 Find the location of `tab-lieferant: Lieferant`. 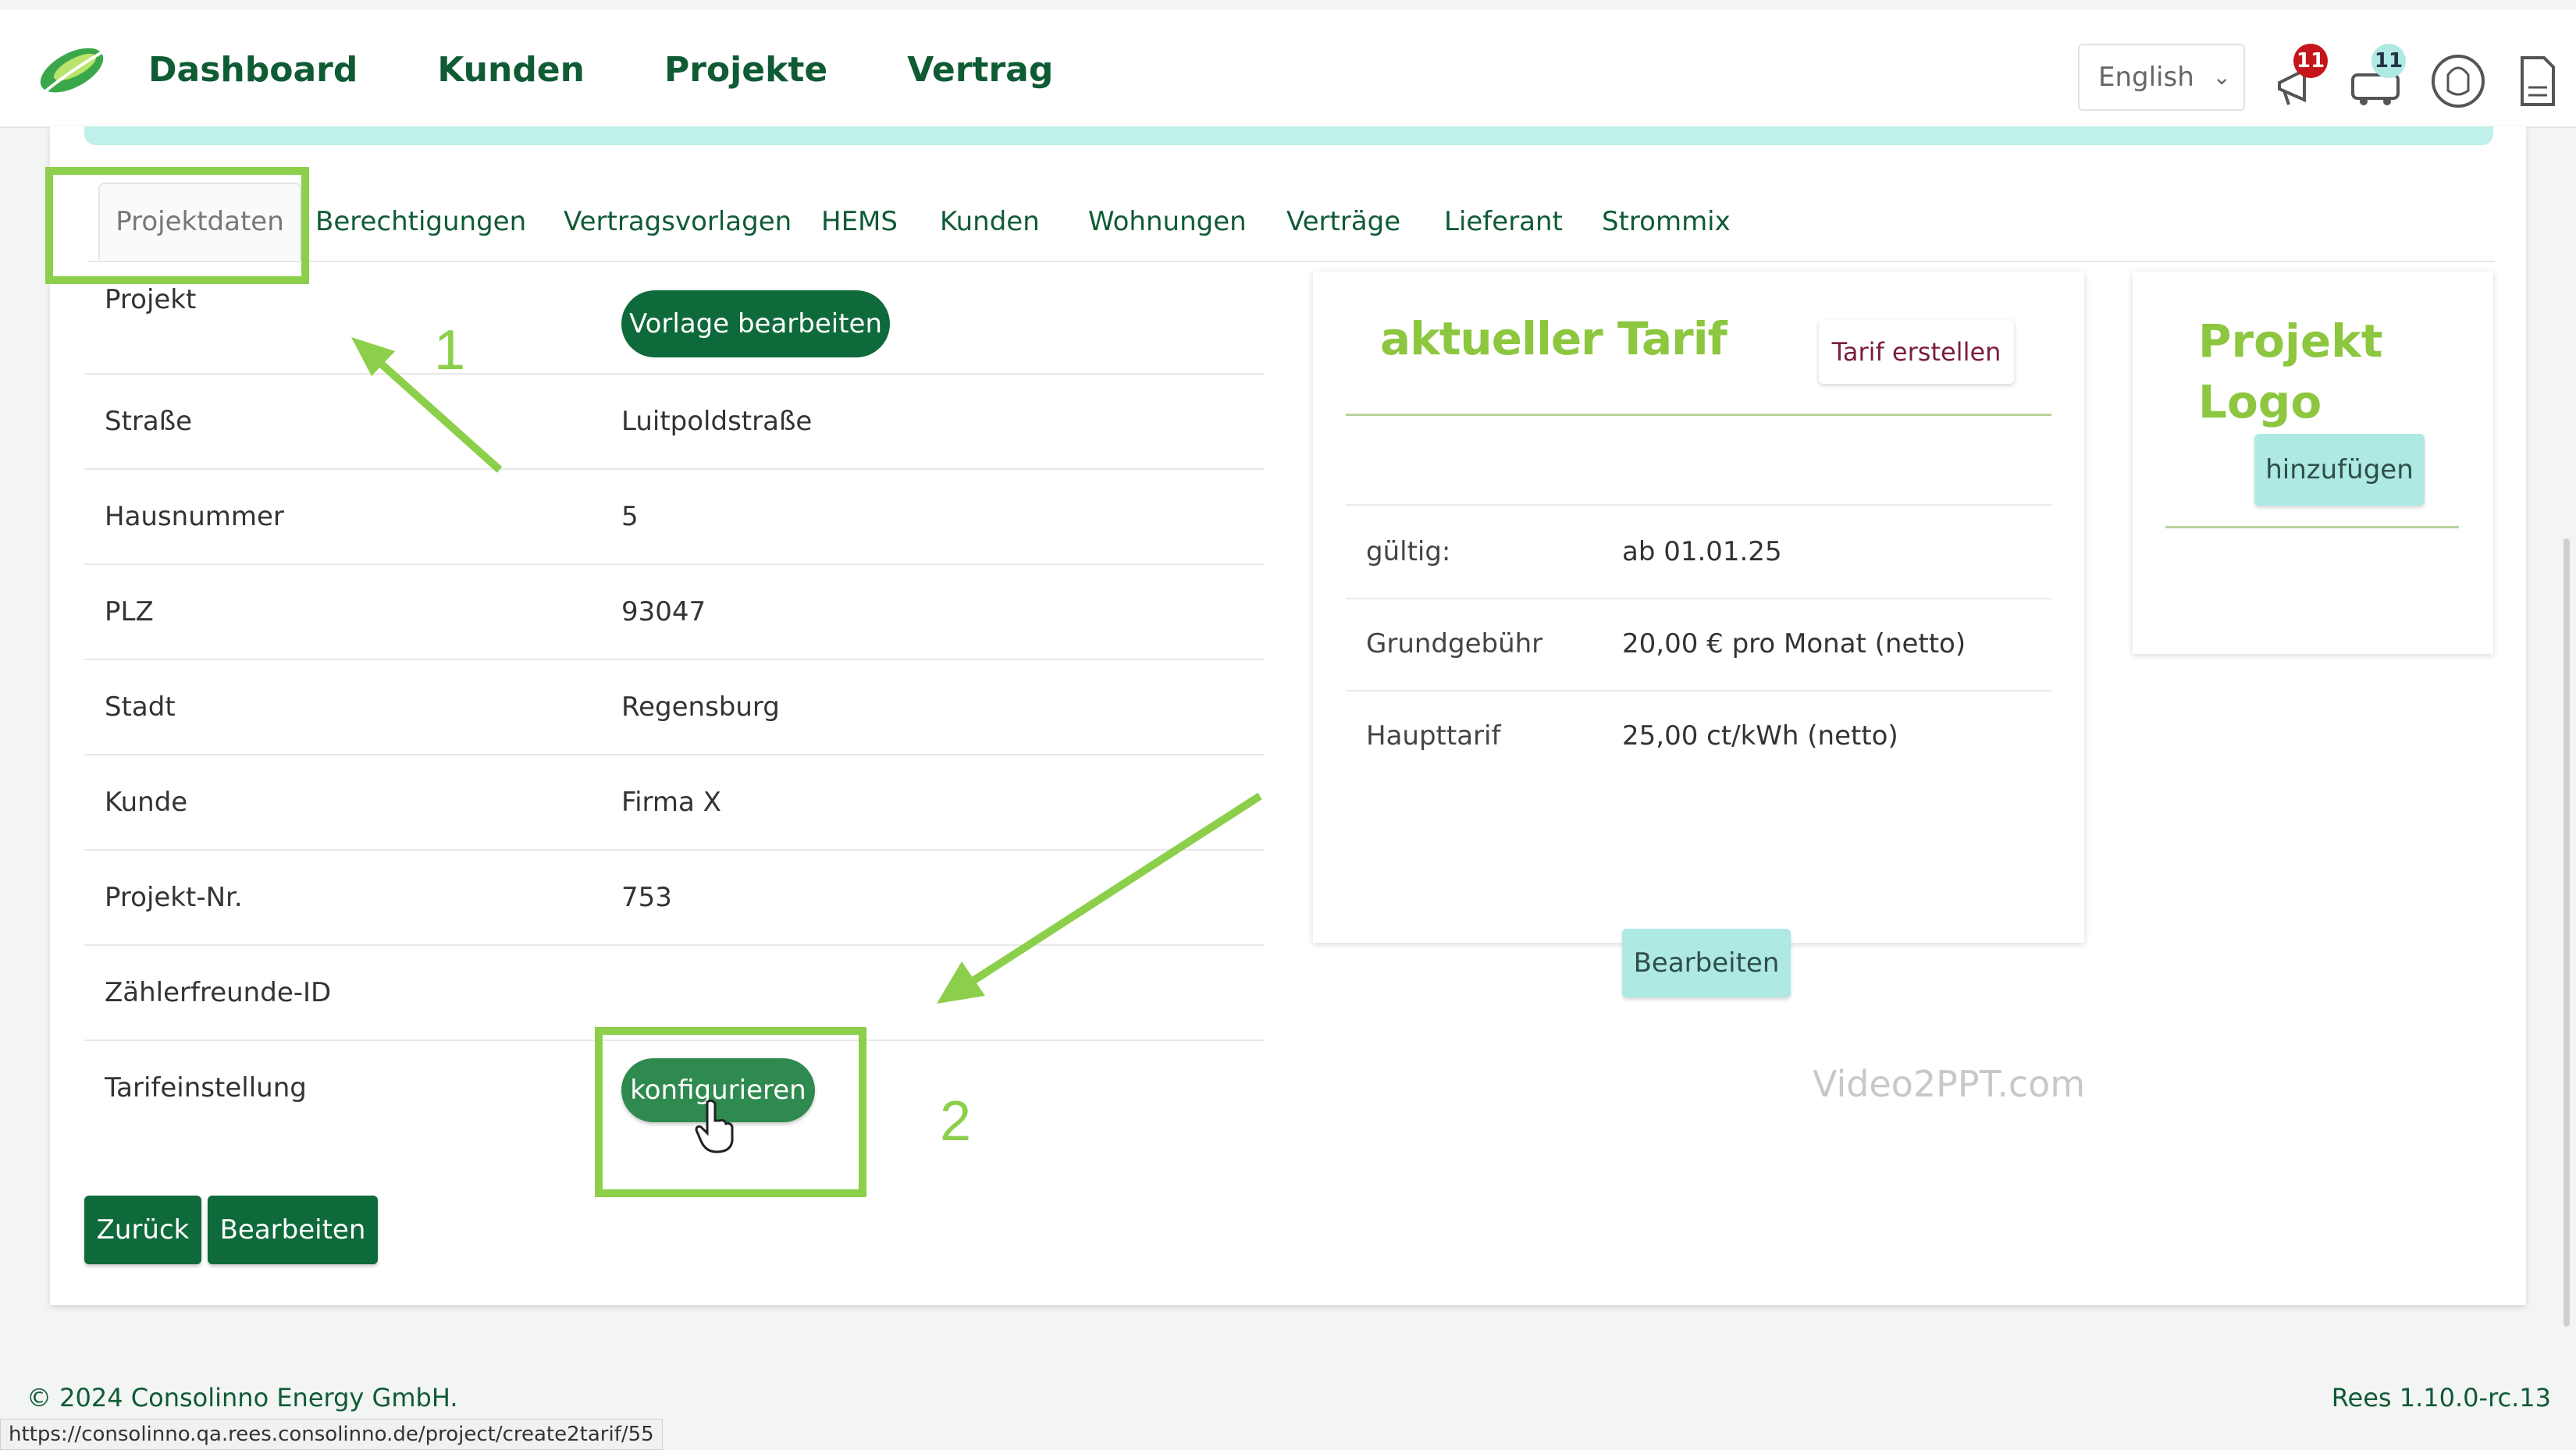

tab-lieferant: Lieferant is located at coordinates (1503, 222).